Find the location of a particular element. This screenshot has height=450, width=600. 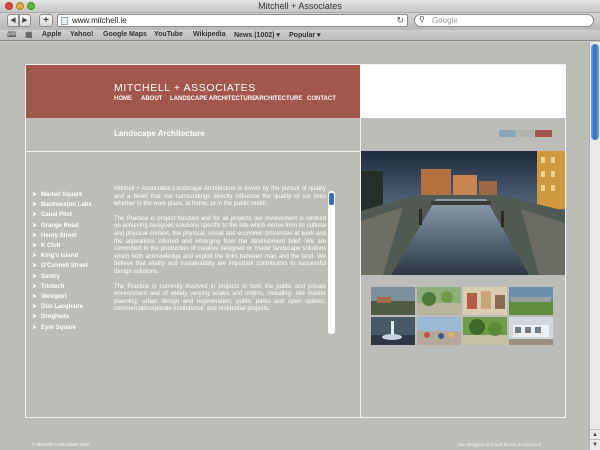

project-link: ➤ Henry Street is located at coordinates (54, 235).